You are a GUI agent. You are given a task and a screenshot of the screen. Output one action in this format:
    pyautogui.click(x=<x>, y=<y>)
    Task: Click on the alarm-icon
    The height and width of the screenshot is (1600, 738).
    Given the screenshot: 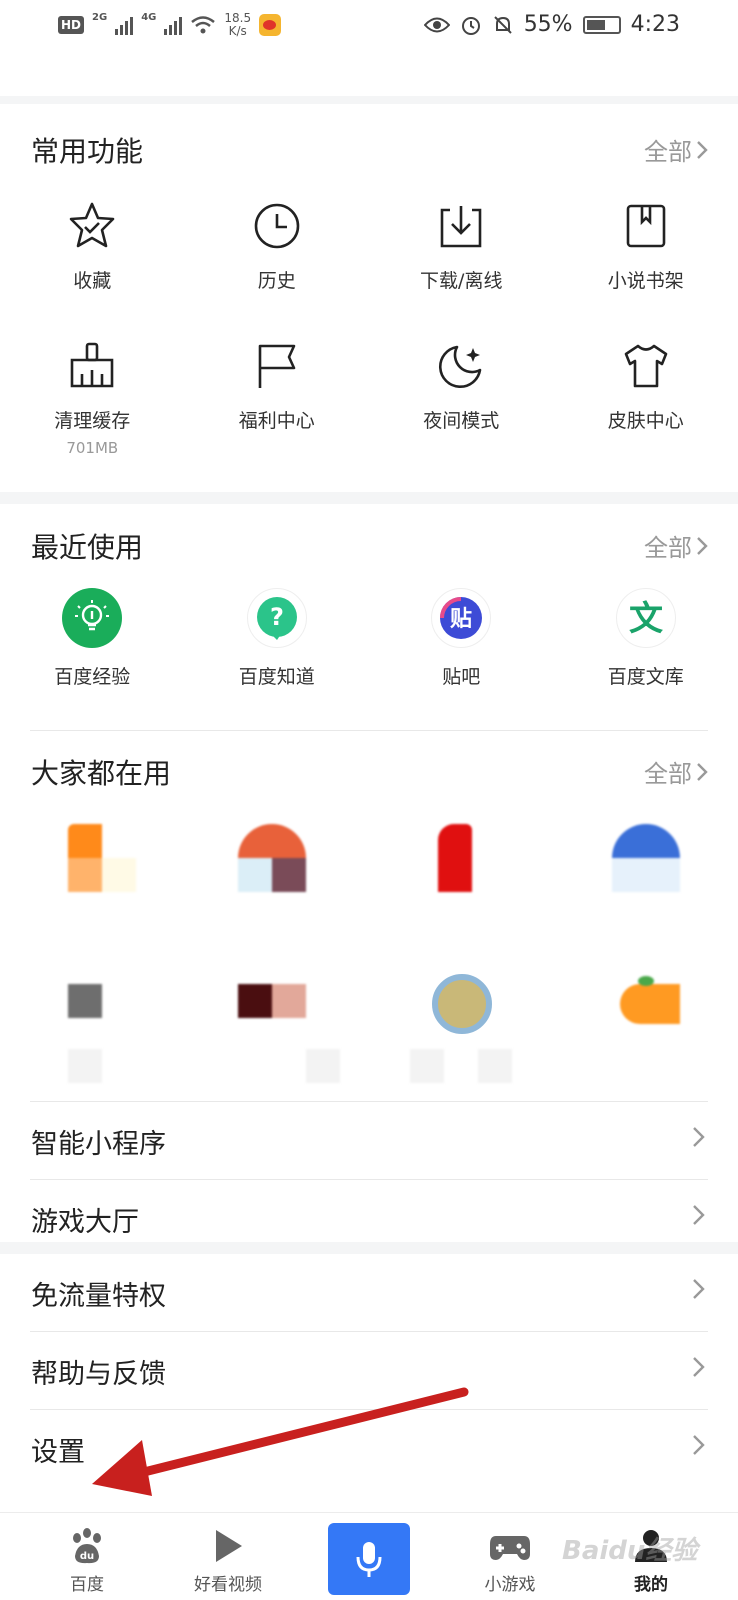 What is the action you would take?
    pyautogui.click(x=470, y=25)
    